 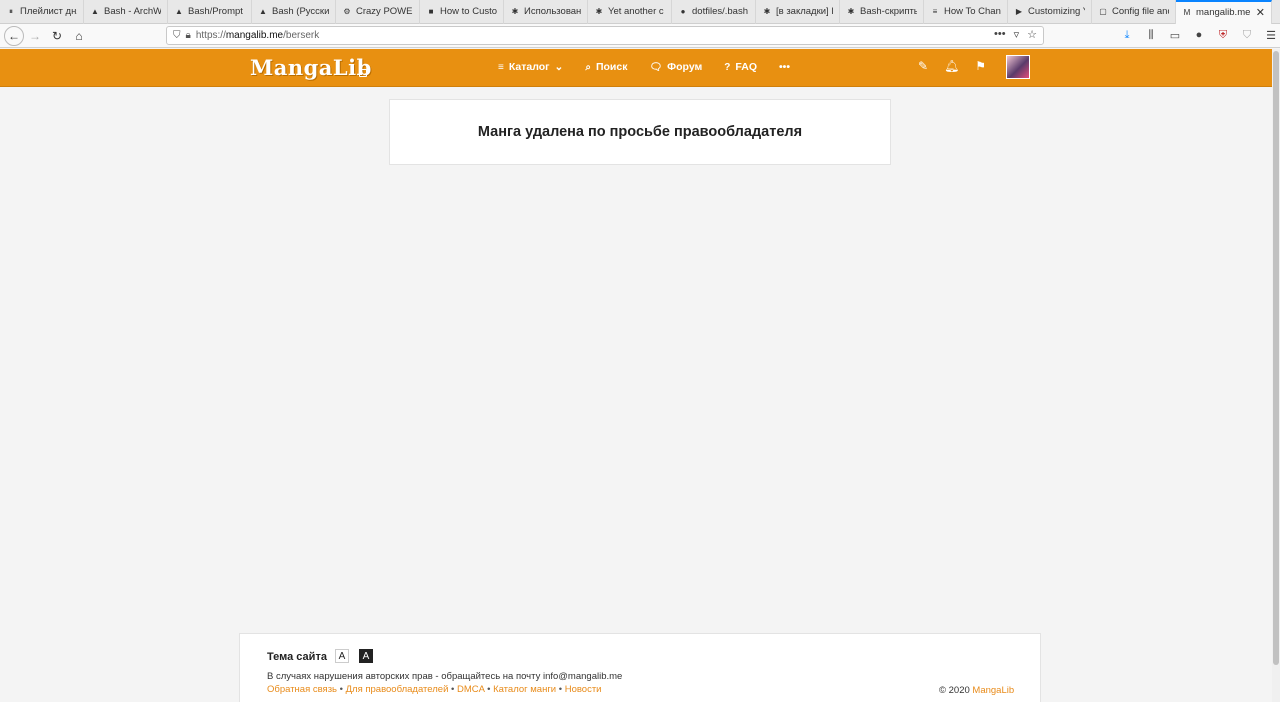 I want to click on tab-title: Config file and, so click(x=1140, y=11).